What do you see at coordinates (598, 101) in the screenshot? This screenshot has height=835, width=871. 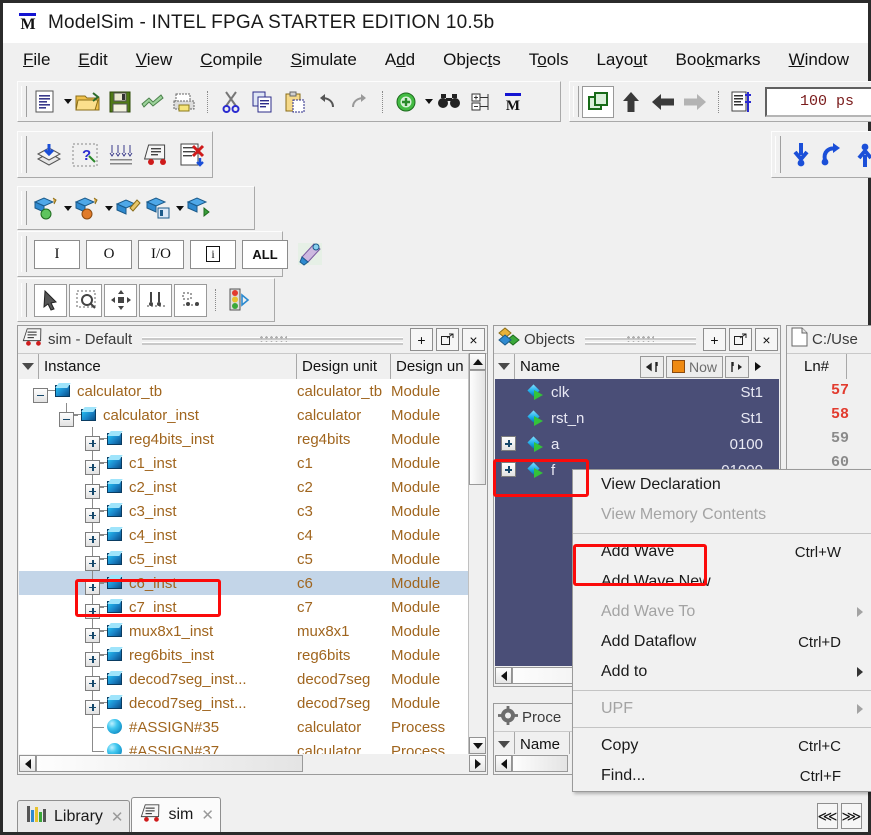 I see `compile-icon` at bounding box center [598, 101].